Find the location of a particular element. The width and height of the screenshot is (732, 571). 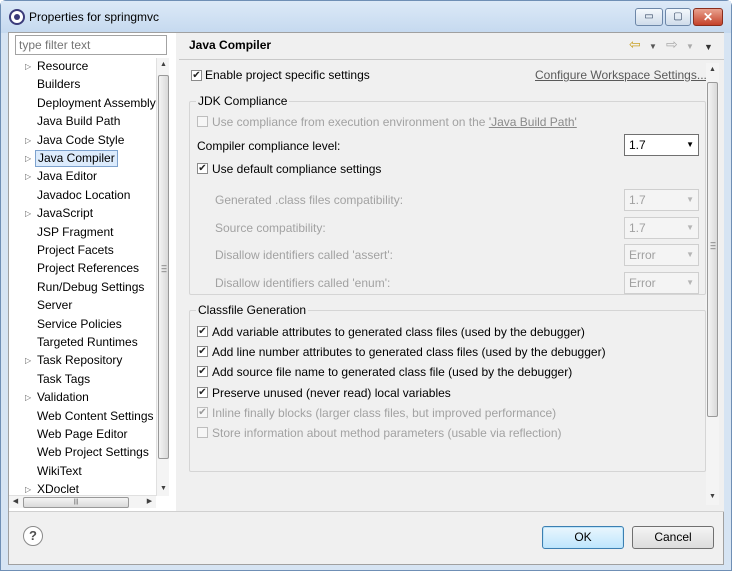

close-button: ✕ is located at coordinates (708, 17).